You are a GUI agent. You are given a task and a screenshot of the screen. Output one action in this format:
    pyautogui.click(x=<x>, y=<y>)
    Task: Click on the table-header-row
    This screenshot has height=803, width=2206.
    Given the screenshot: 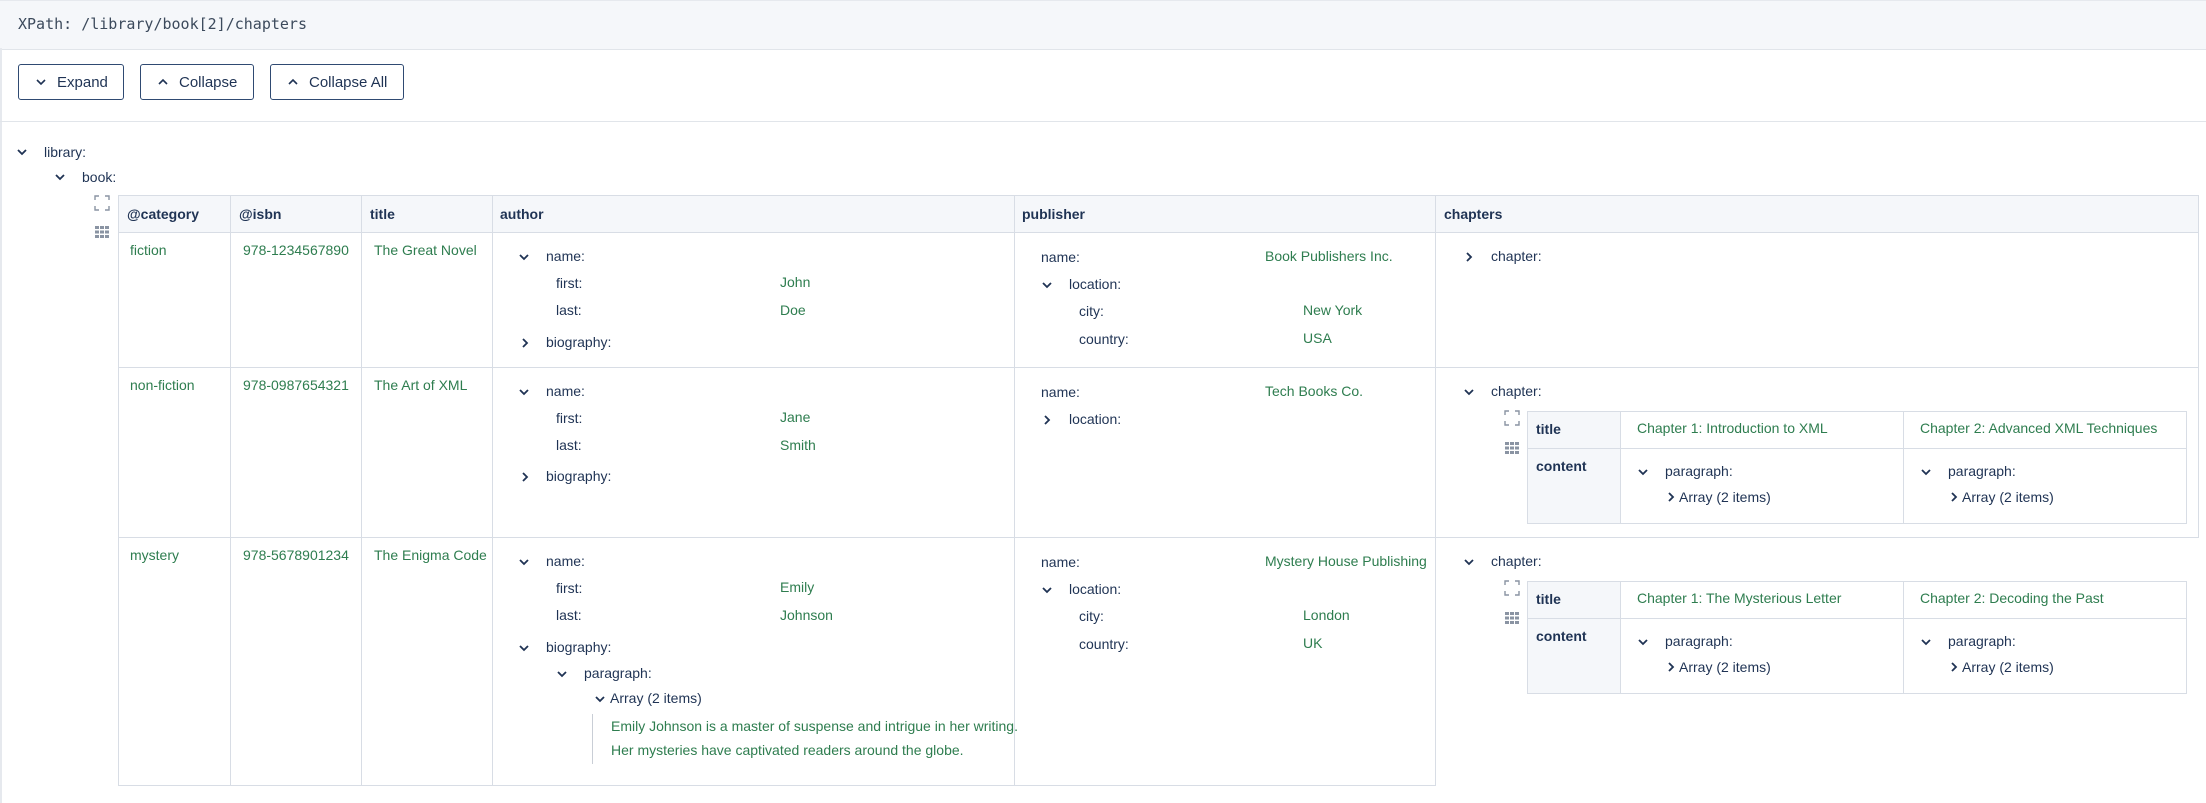 What is the action you would take?
    pyautogui.click(x=1158, y=213)
    